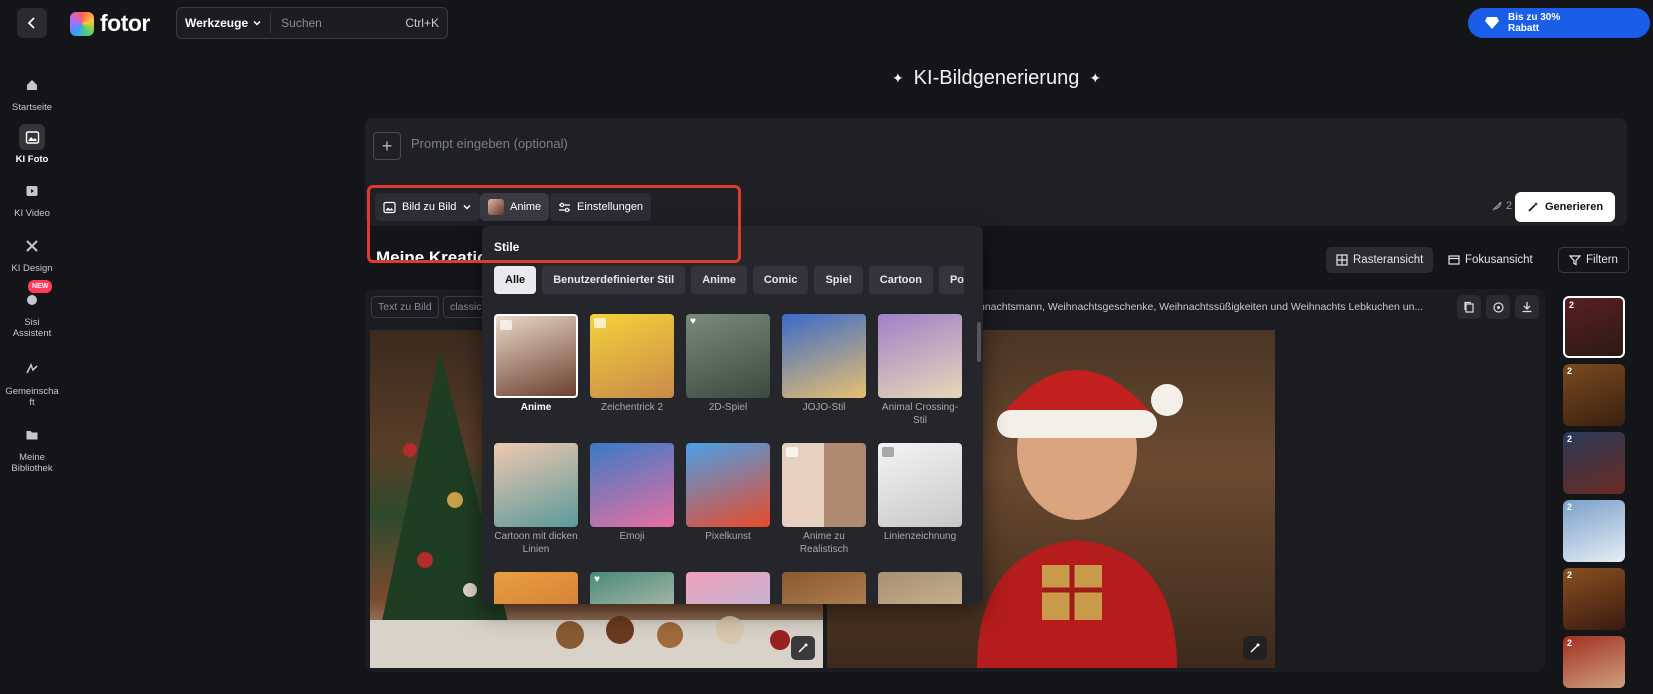  I want to click on style-card-2d-spiel: ♥ 2D-Spiel, so click(728, 364).